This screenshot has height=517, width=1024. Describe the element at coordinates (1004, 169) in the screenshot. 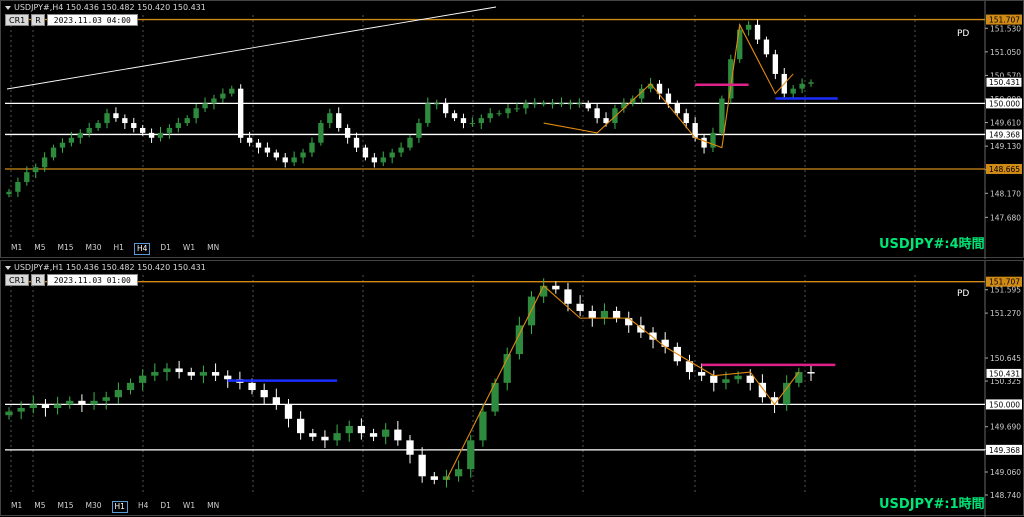

I see `h4-level-label-4: 148.665` at that location.